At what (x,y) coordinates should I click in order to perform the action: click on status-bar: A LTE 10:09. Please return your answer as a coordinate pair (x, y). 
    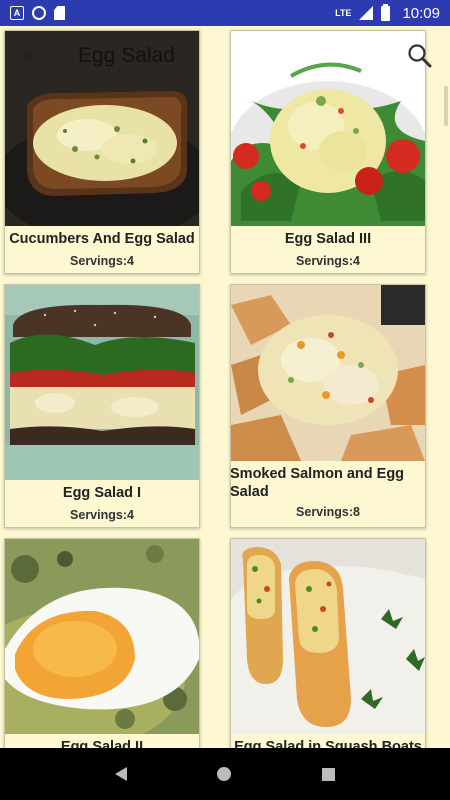
    Looking at the image, I should click on (225, 13).